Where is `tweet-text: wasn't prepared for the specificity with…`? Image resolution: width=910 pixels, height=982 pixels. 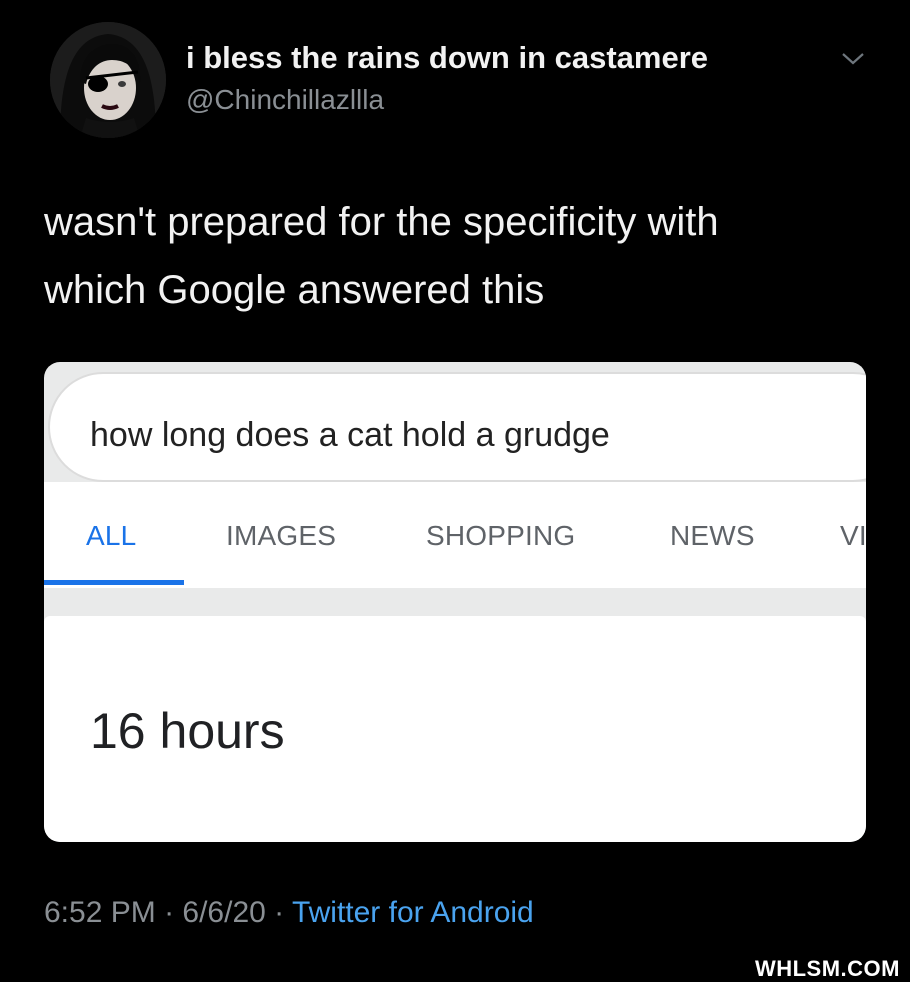 tweet-text: wasn't prepared for the specificity with… is located at coordinates (464, 256).